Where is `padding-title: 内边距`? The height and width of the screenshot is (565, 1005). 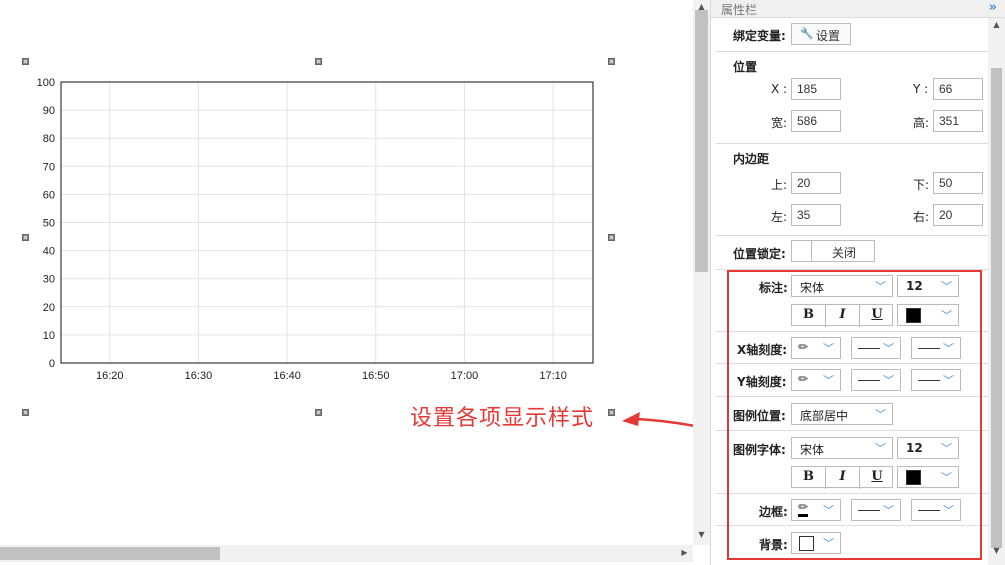
padding-title: 内边距 is located at coordinates (751, 159).